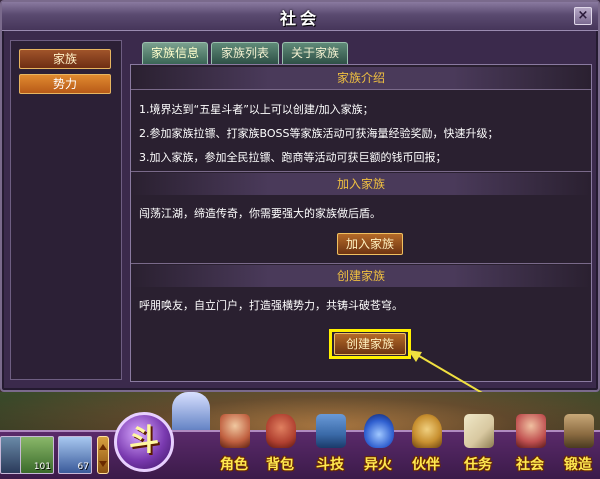  Describe the element at coordinates (426, 465) in the screenshot. I see `menu-label: 伙伴` at that location.